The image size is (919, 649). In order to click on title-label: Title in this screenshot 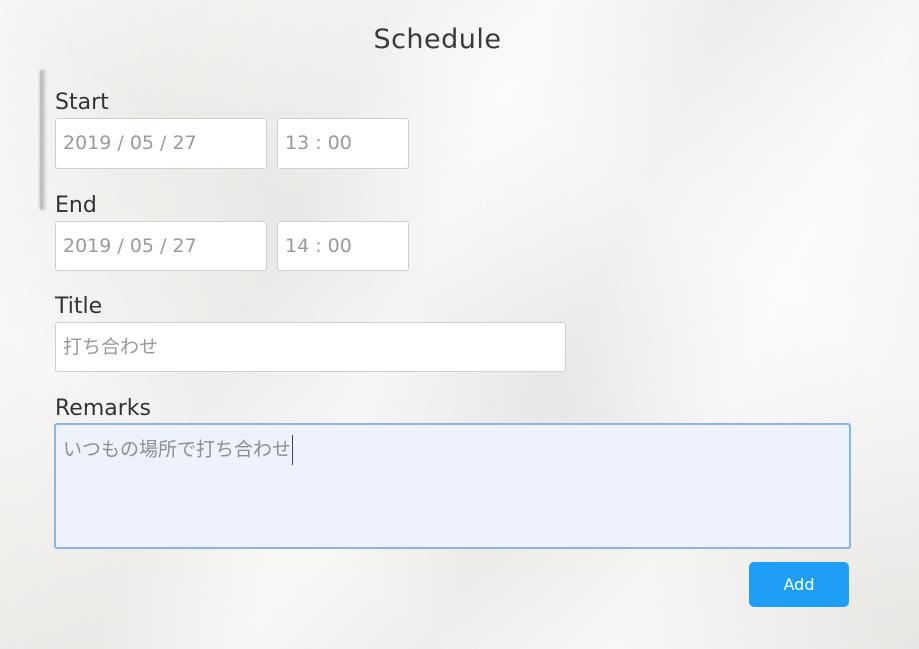, I will do `click(79, 306)`.